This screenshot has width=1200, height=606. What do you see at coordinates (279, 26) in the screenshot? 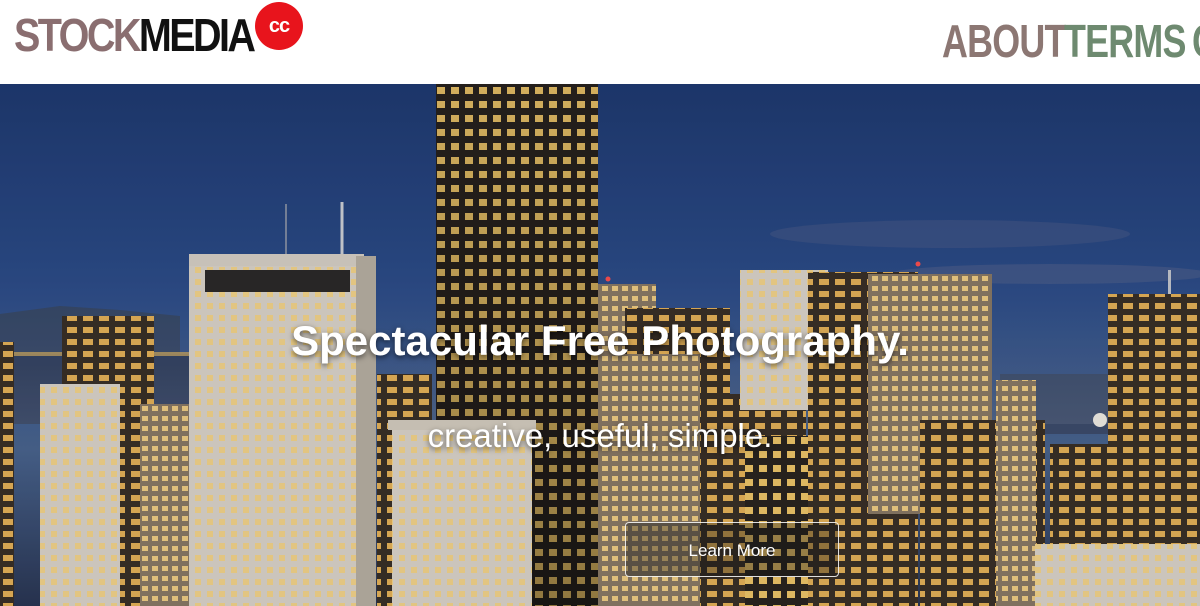
I see `logo-cc-badge: cc` at bounding box center [279, 26].